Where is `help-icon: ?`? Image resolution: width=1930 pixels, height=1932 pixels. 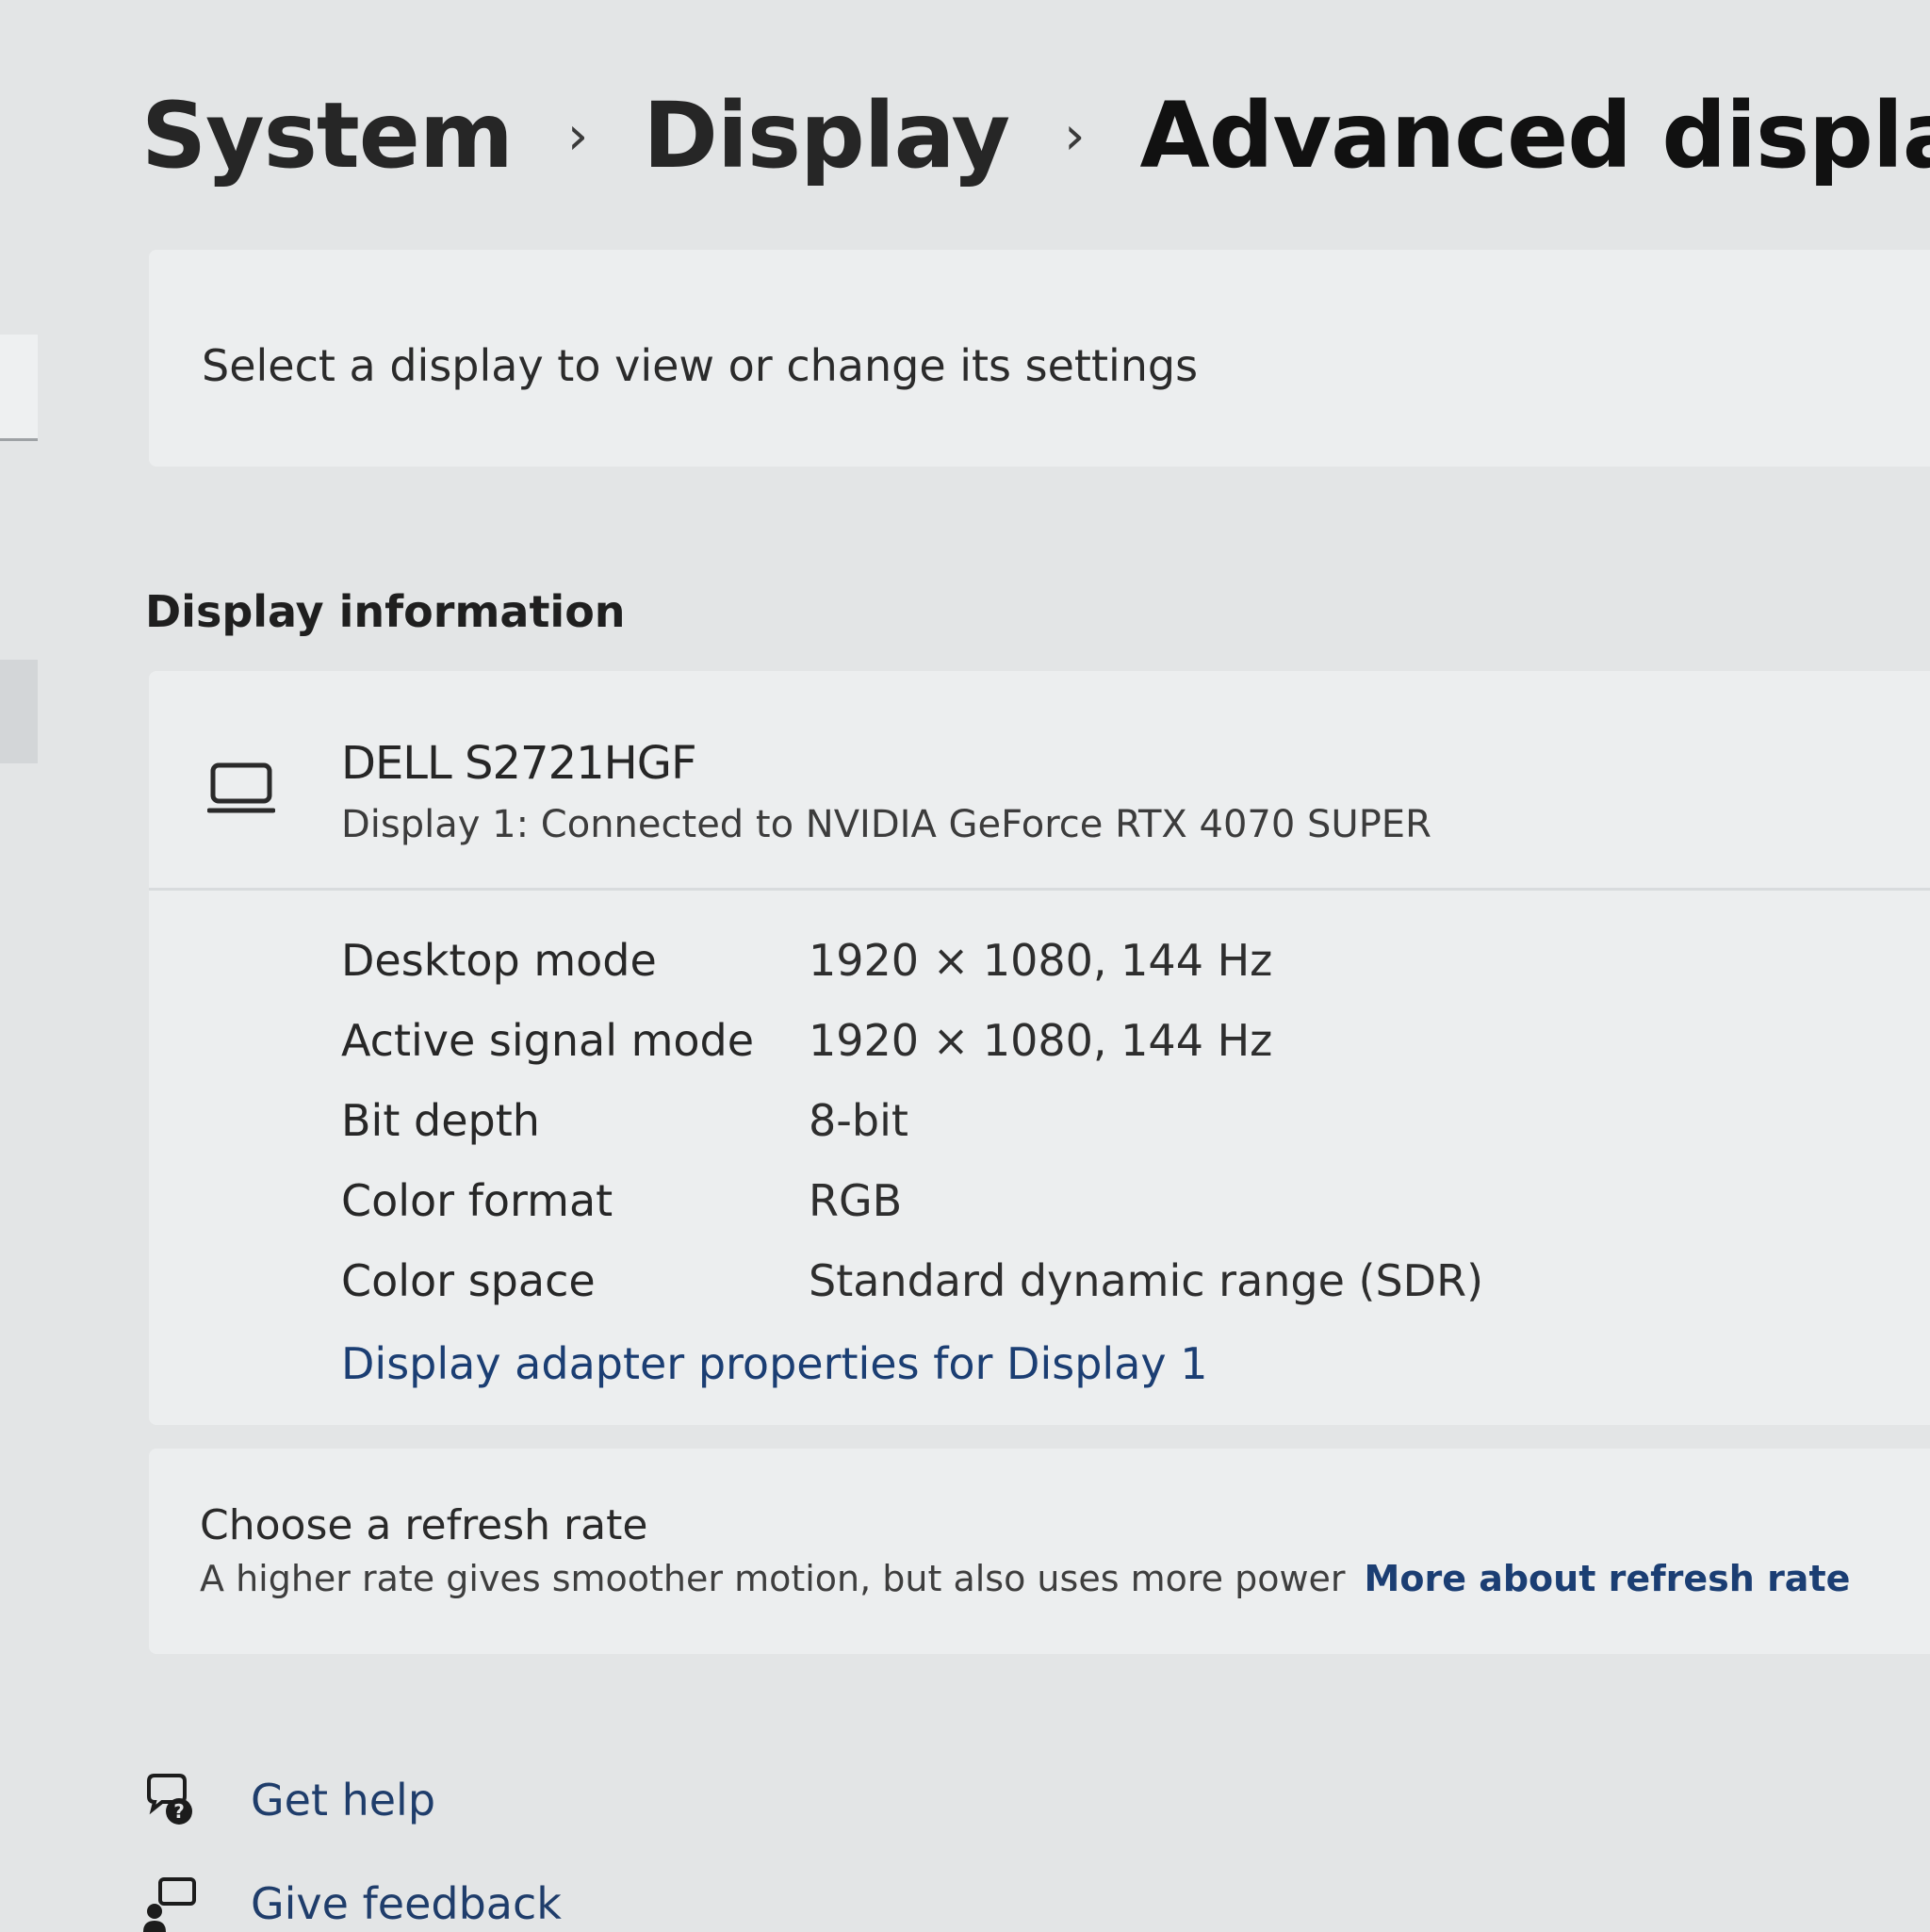 help-icon: ? is located at coordinates (169, 1799).